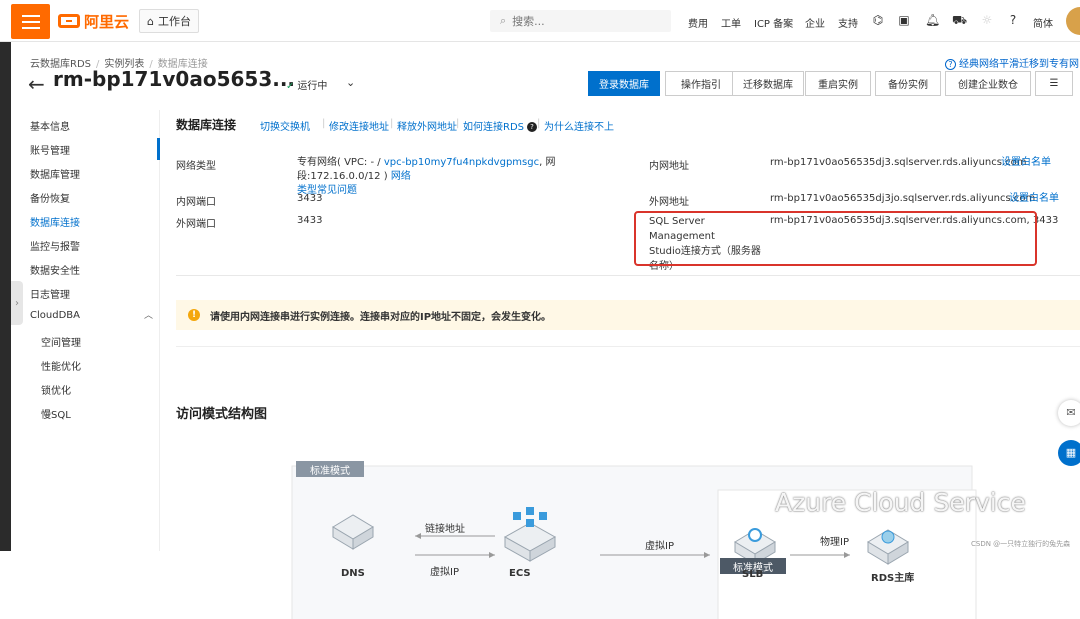 This screenshot has width=1080, height=619. I want to click on avatar, so click(1073, 21).